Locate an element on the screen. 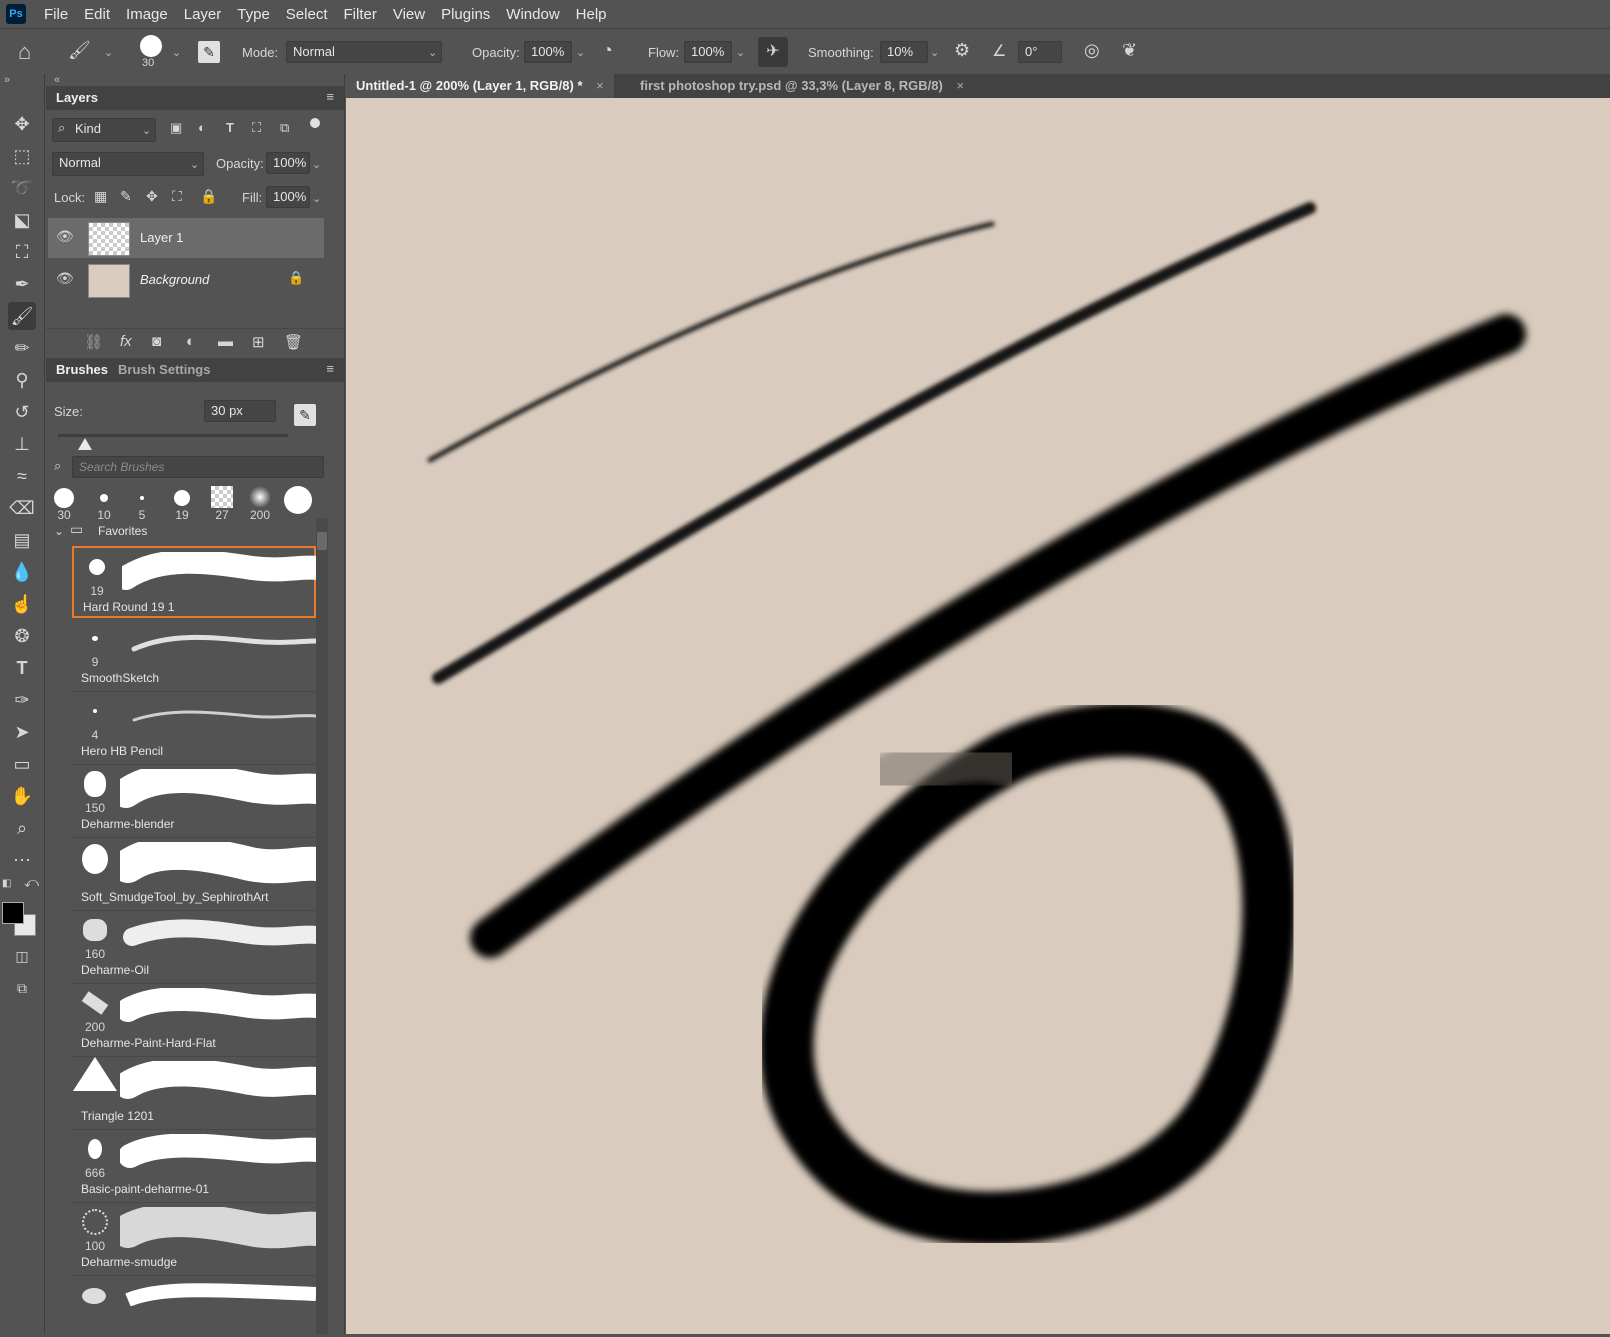  marquee-tool-icon: ⬚ is located at coordinates (22, 156).